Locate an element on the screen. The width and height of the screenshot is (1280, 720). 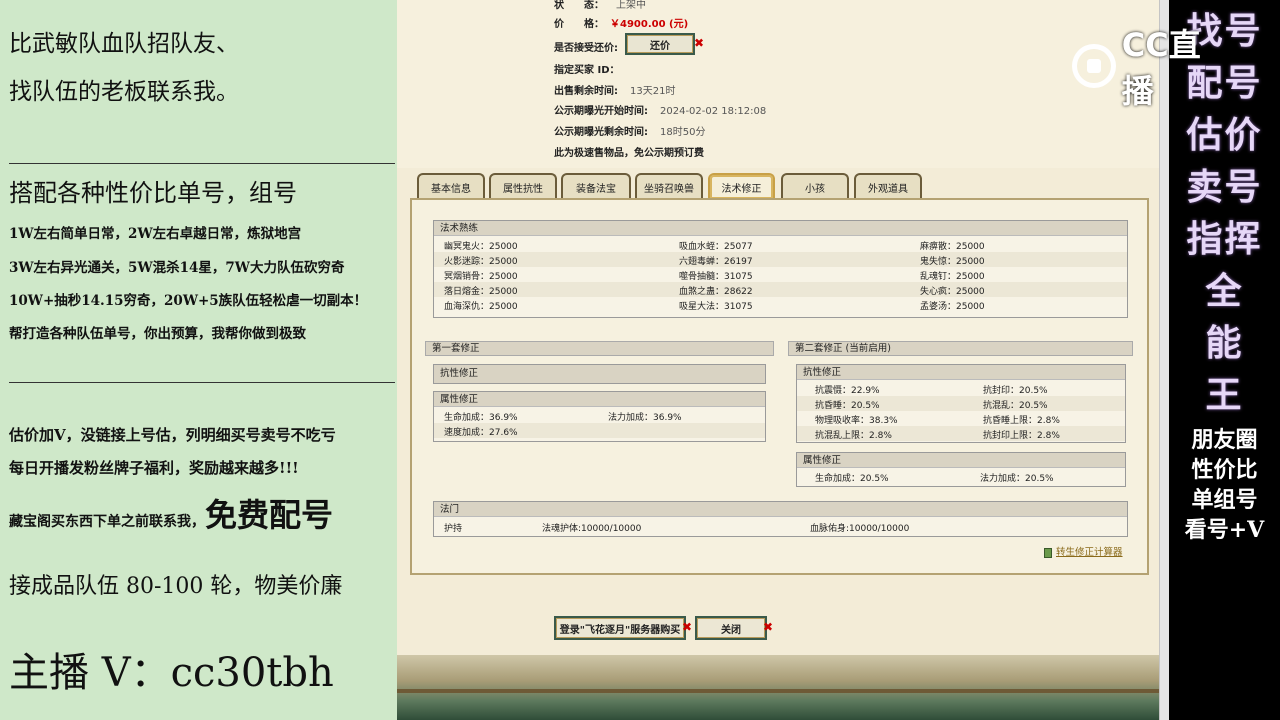
stat-cell: 抗混乱：20.5% is located at coordinates (1015, 406).